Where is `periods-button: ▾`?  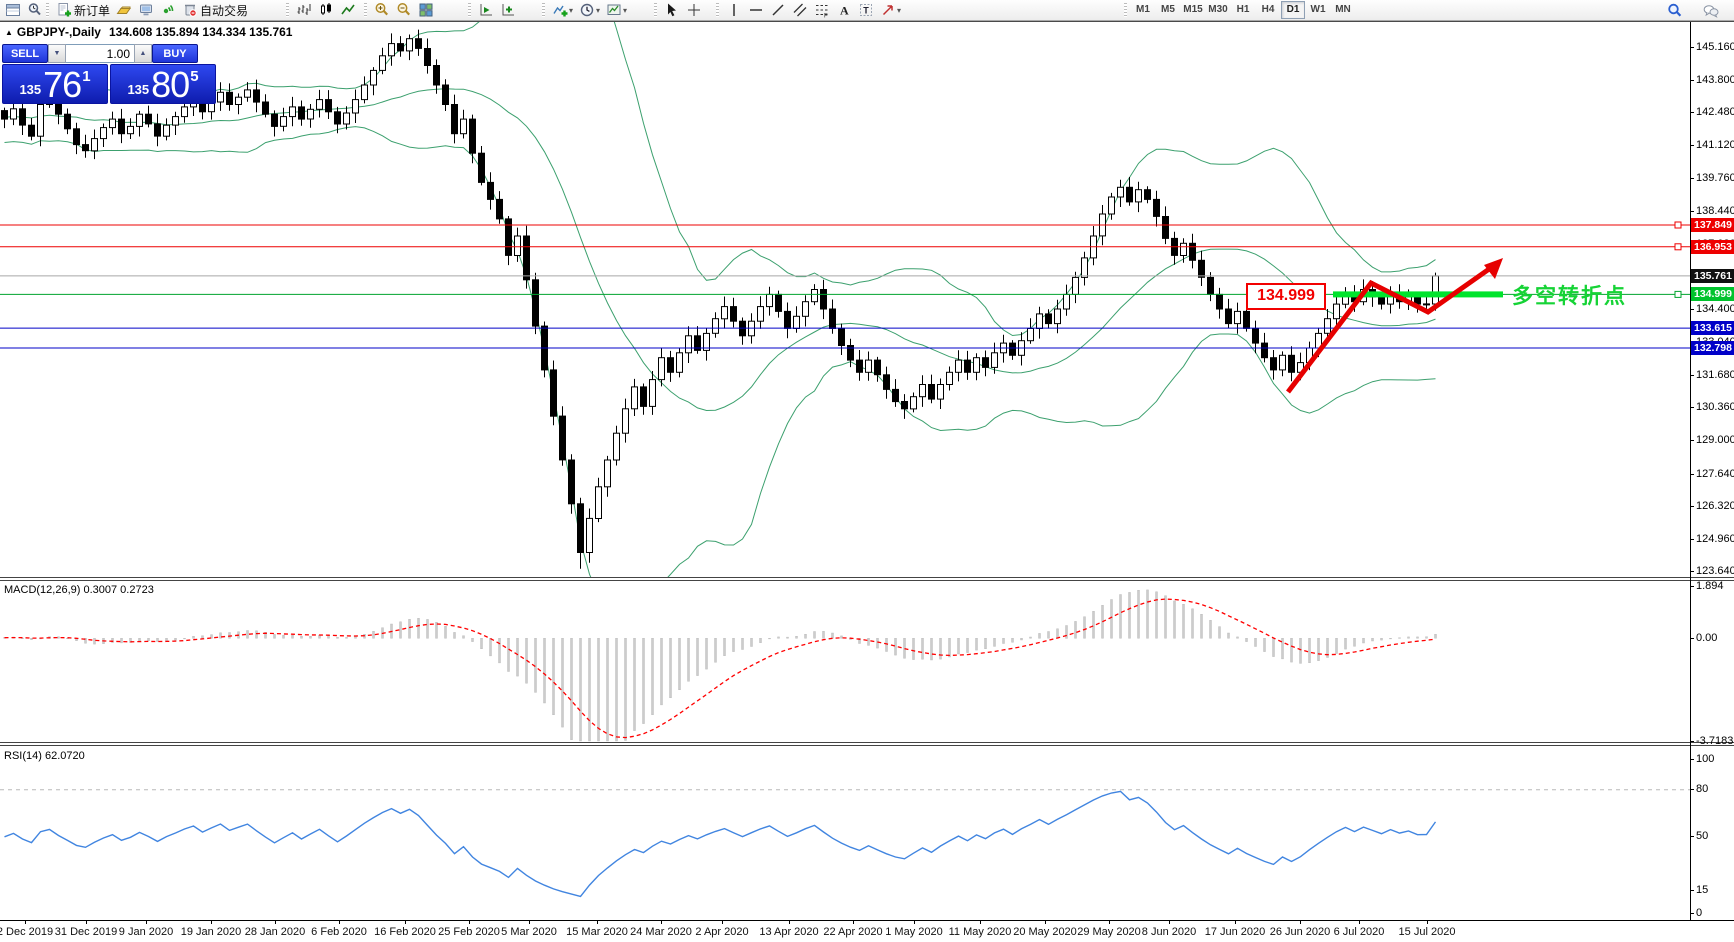 periods-button: ▾ is located at coordinates (589, 10).